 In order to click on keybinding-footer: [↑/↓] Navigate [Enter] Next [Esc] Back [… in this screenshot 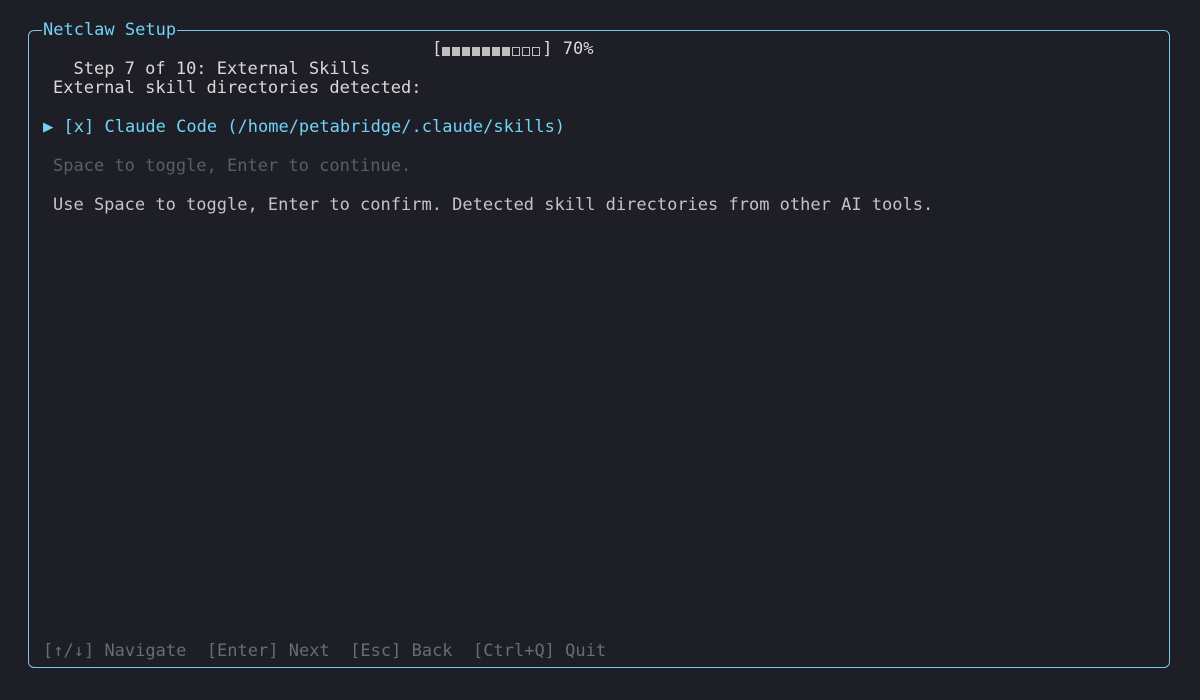, I will do `click(324, 651)`.